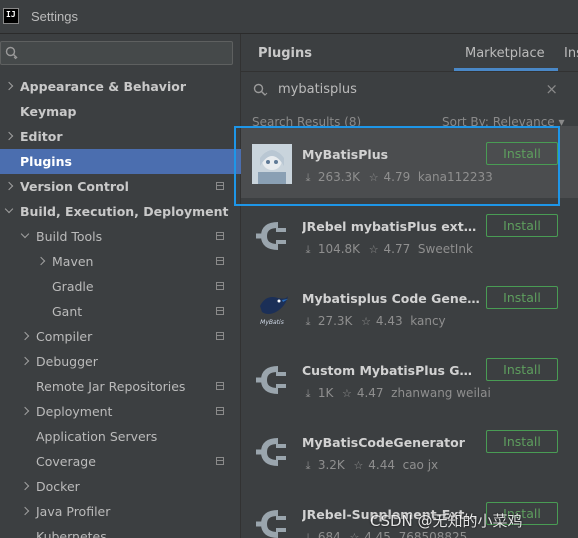 The width and height of the screenshot is (578, 538). I want to click on sidebar-item-build-execution-deployment: Build, Execution, Deployment, so click(120, 211).